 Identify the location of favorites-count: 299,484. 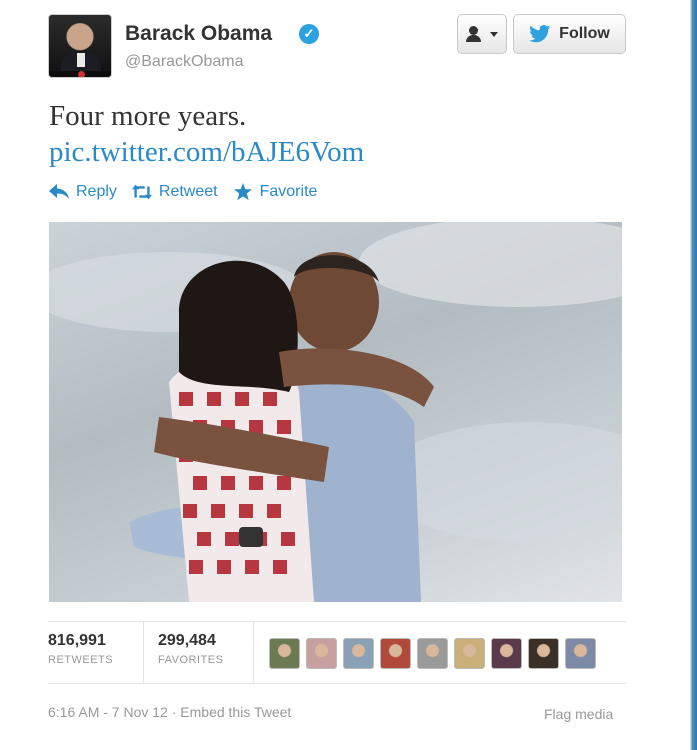
(187, 640).